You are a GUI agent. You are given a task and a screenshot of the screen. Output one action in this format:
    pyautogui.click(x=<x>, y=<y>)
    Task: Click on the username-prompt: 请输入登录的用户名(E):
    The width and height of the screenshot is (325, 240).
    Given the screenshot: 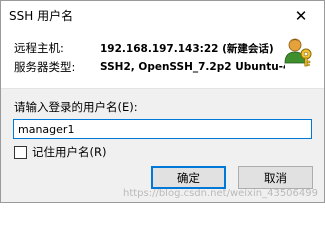 What is the action you would take?
    pyautogui.click(x=76, y=107)
    